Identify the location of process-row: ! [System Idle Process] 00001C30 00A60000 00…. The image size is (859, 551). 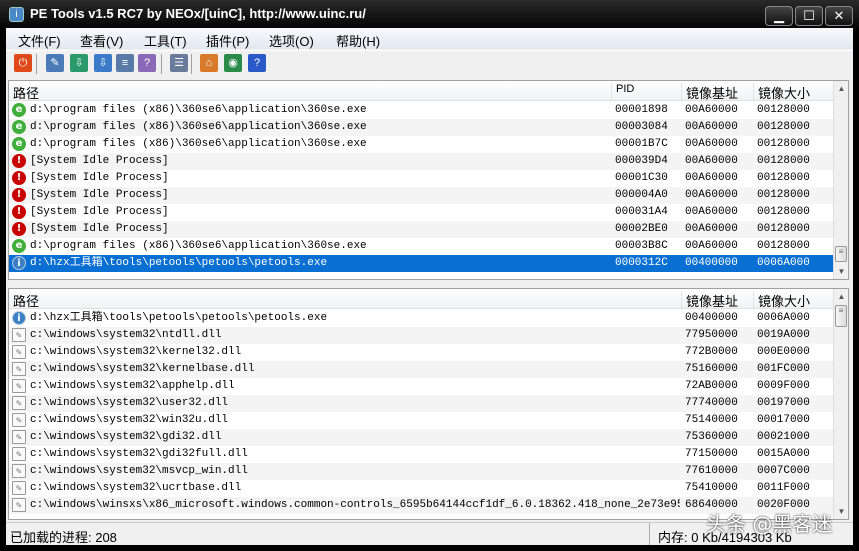
(421, 178).